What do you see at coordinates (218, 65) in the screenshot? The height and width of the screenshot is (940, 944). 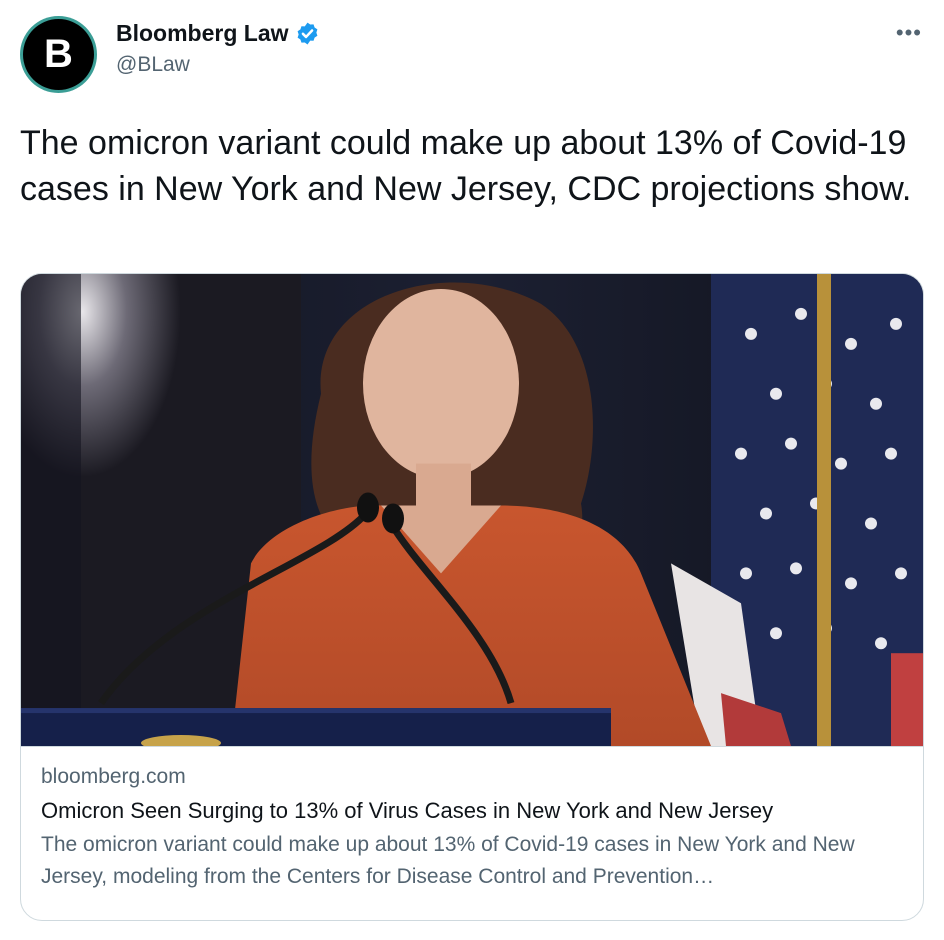 I see `author-handle: @BLaw` at bounding box center [218, 65].